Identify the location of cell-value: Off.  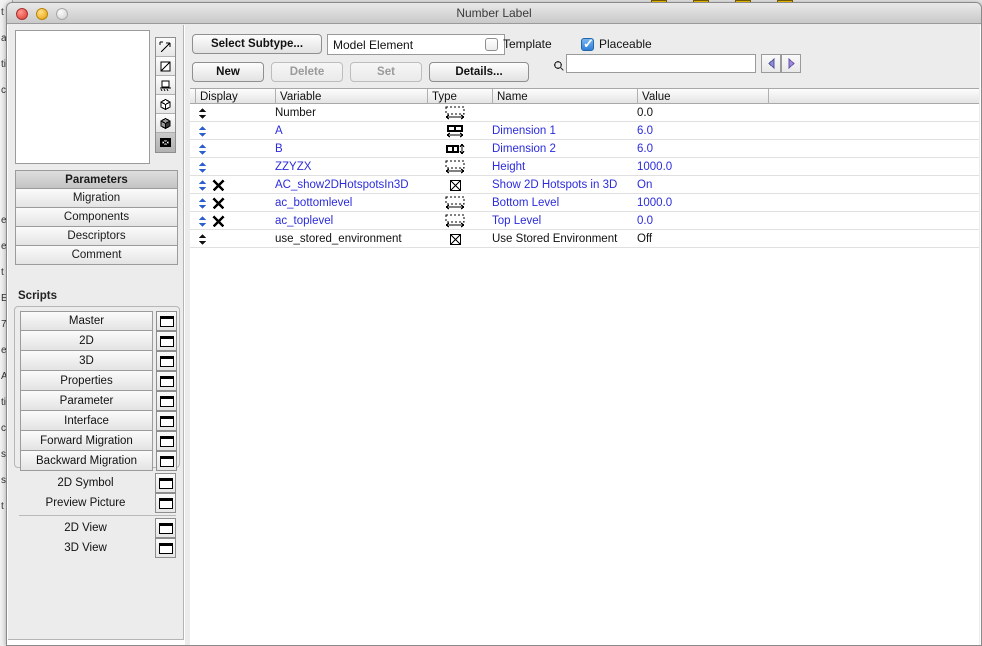
(702, 239).